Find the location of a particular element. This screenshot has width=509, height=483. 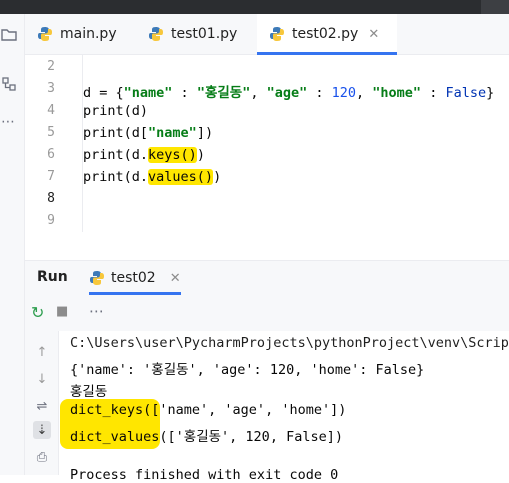

line-number: 5 is located at coordinates (51, 132).